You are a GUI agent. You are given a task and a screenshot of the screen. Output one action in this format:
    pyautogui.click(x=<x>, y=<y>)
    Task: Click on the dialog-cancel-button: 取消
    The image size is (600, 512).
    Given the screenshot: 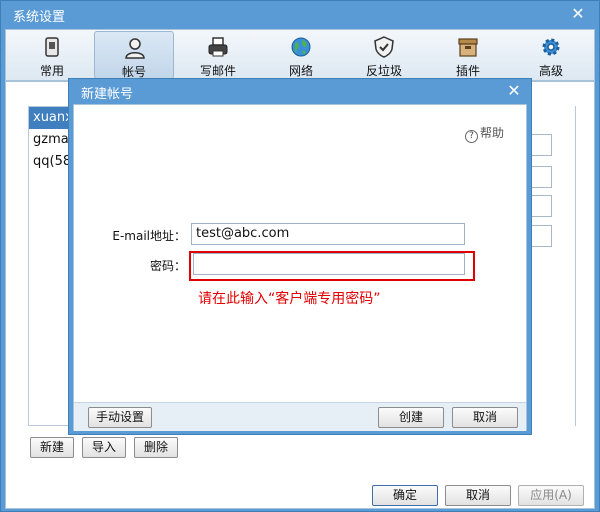 What is the action you would take?
    pyautogui.click(x=485, y=417)
    